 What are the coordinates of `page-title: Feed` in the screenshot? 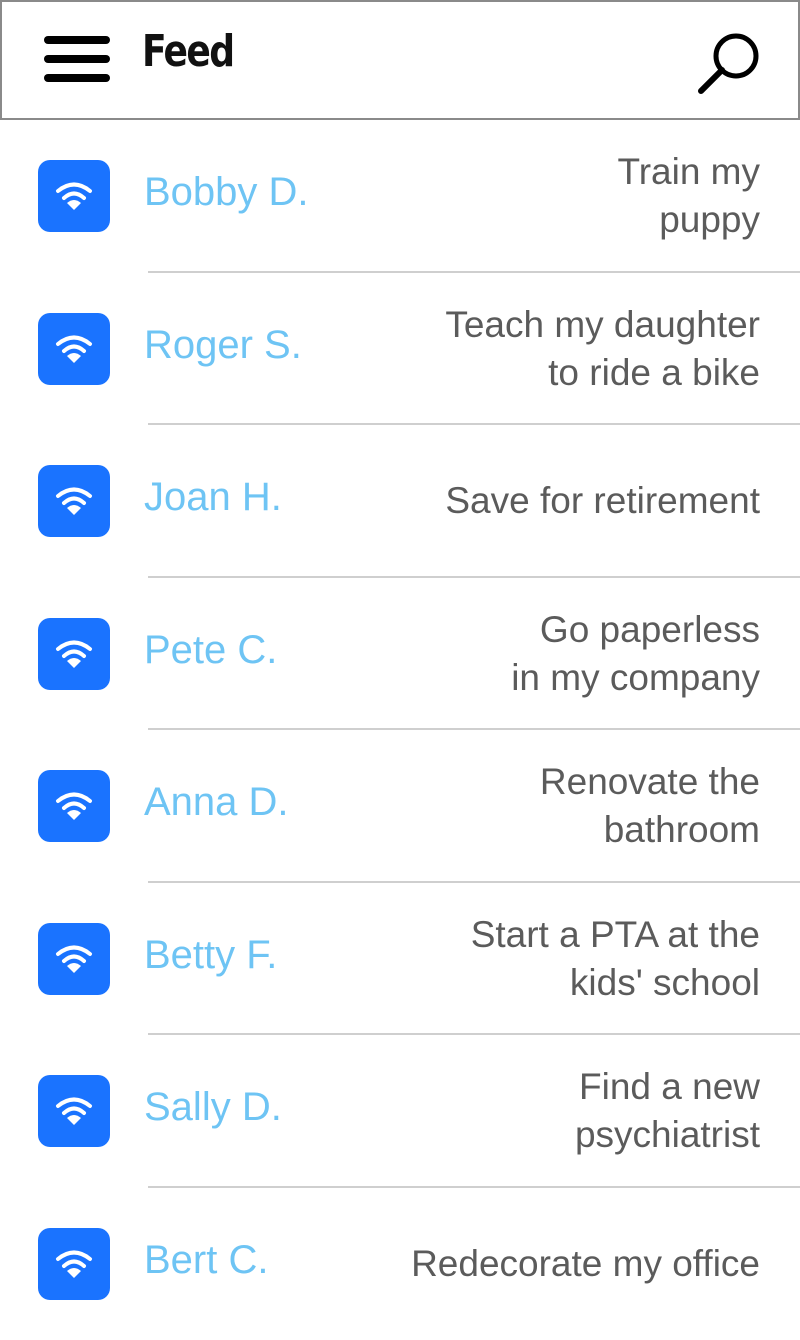 It's located at (187, 51).